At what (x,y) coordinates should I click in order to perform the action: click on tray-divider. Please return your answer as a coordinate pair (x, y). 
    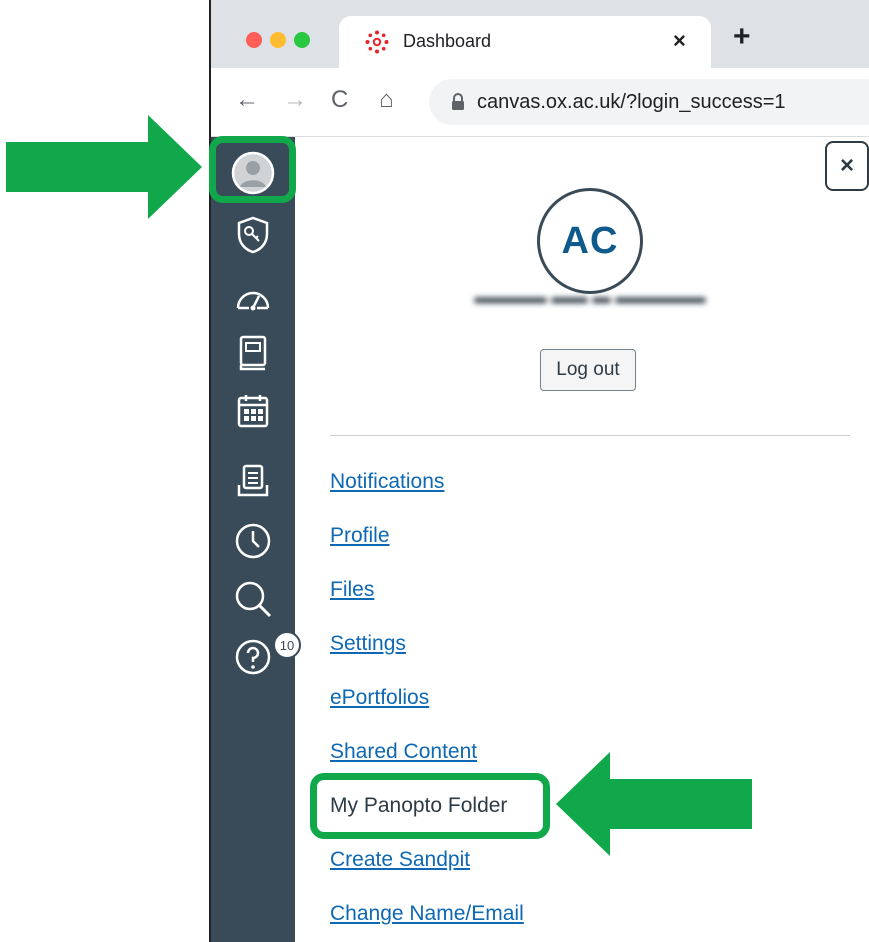
    Looking at the image, I should click on (590, 435).